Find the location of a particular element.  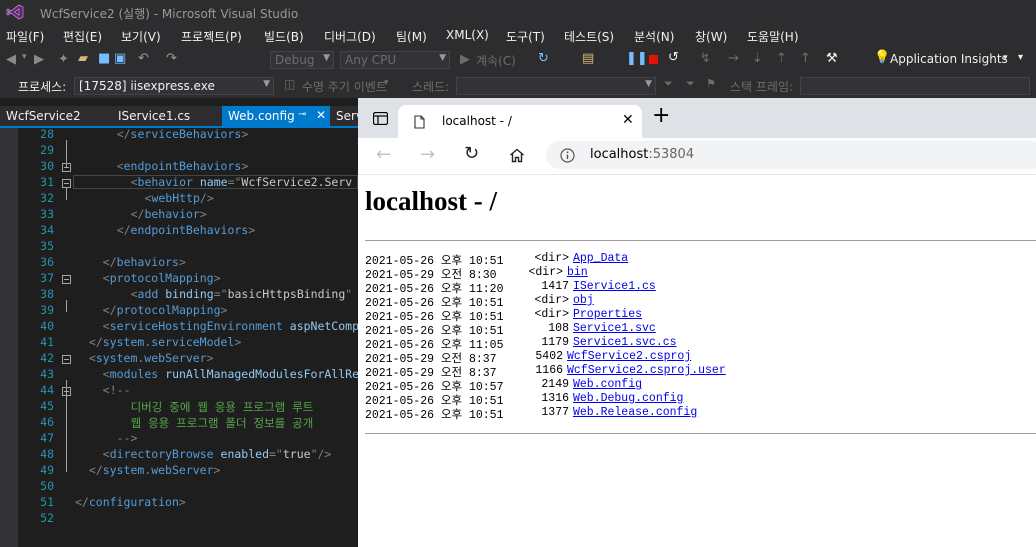

solution-configuration-select: Debug ▼ is located at coordinates (302, 60).